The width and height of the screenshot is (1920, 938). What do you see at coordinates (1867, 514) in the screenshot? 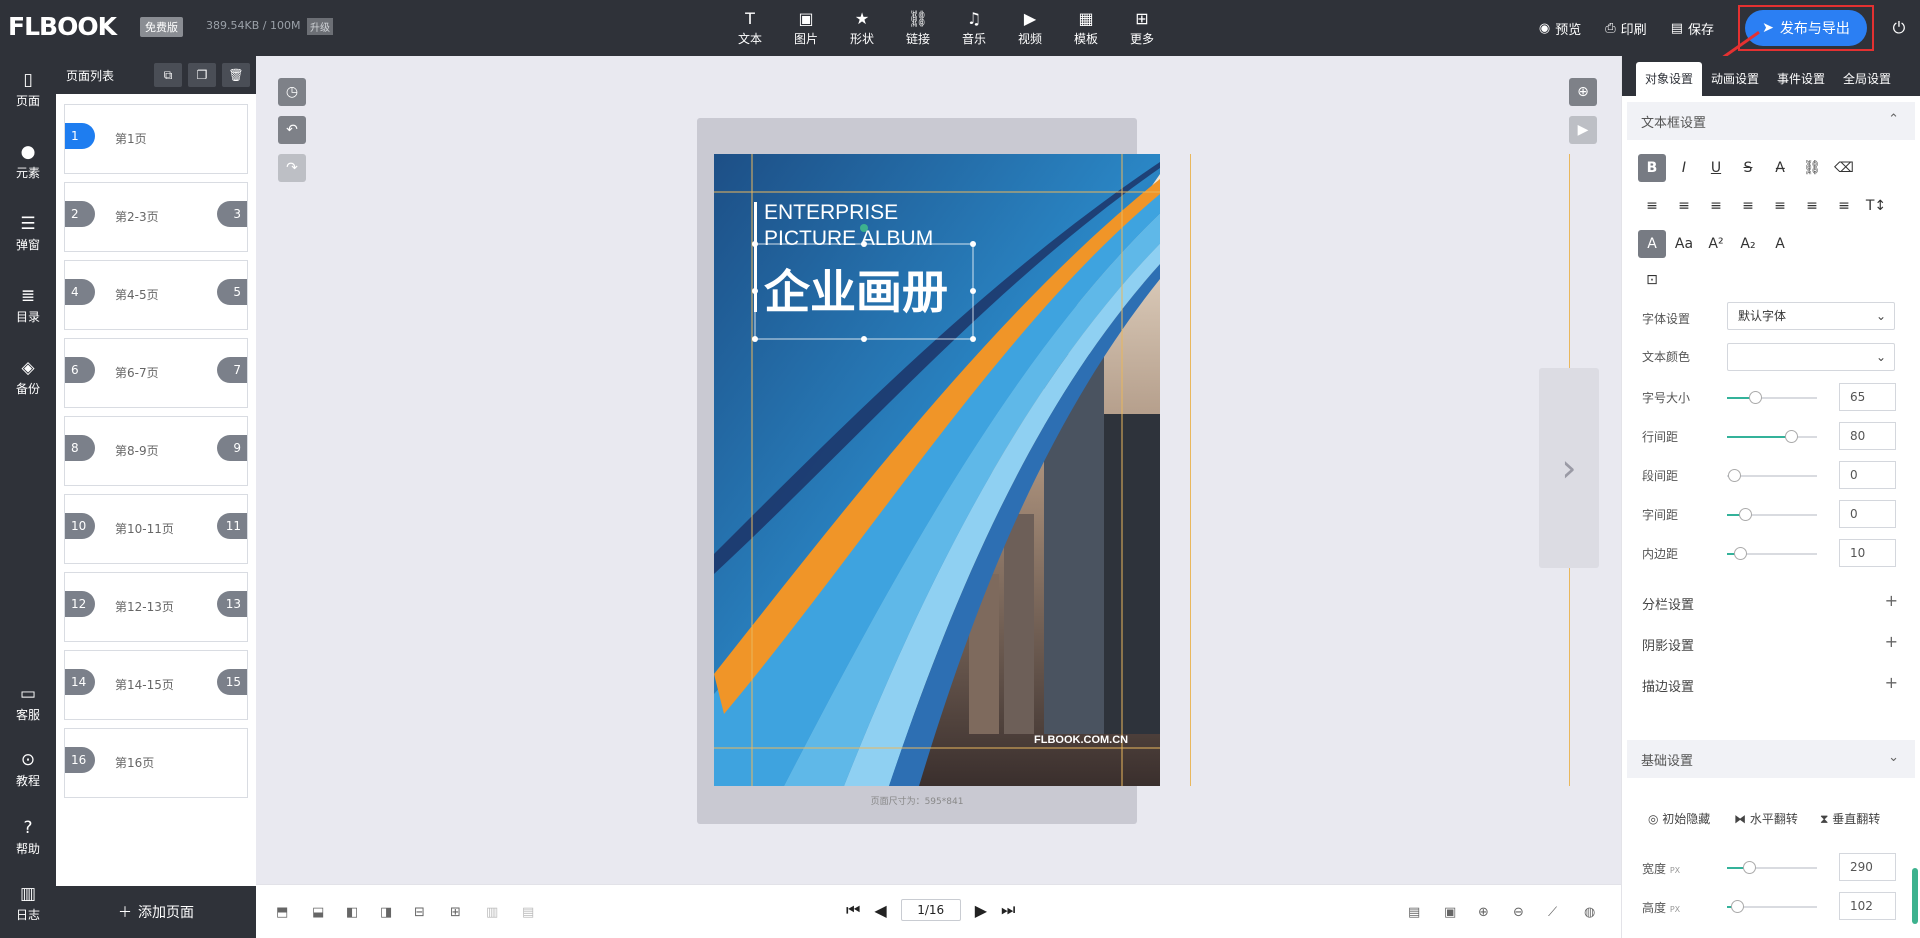
I see `char-spacing-input: 0` at bounding box center [1867, 514].